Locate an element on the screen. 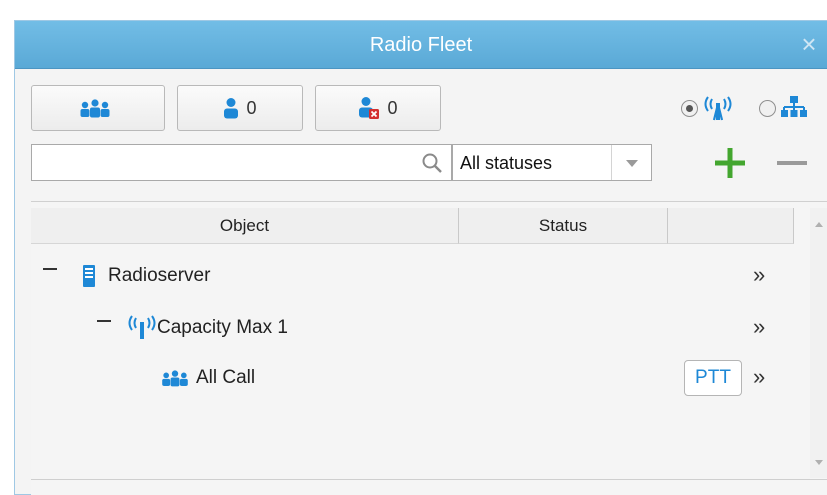  users-count: 0 is located at coordinates (251, 107).